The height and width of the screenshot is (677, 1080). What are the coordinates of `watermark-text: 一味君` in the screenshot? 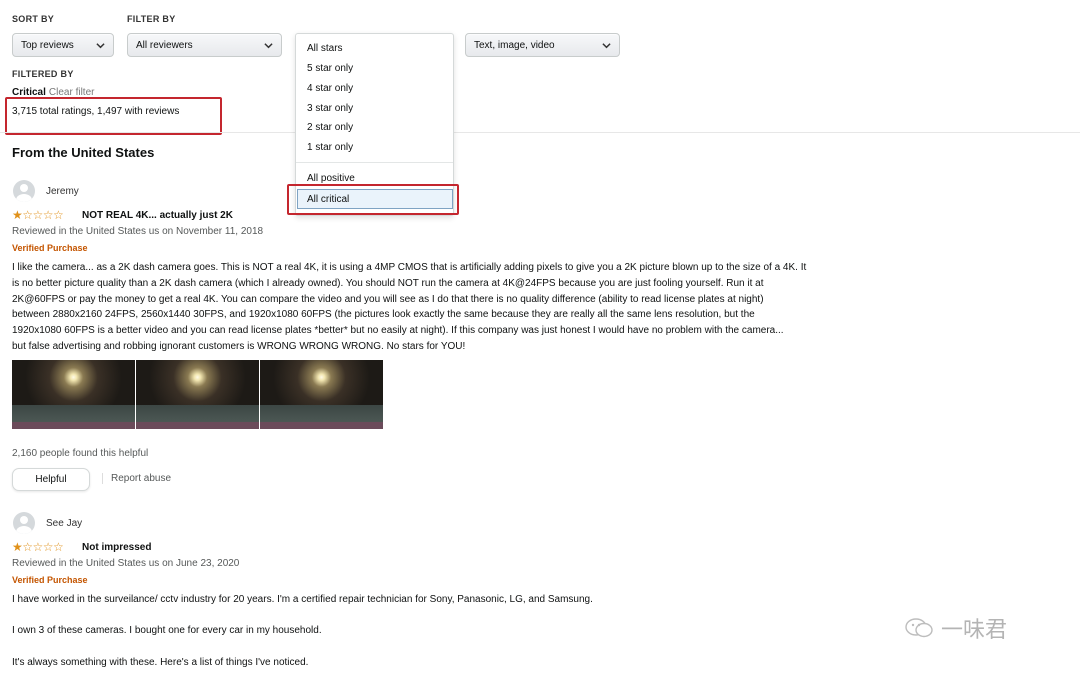 It's located at (974, 630).